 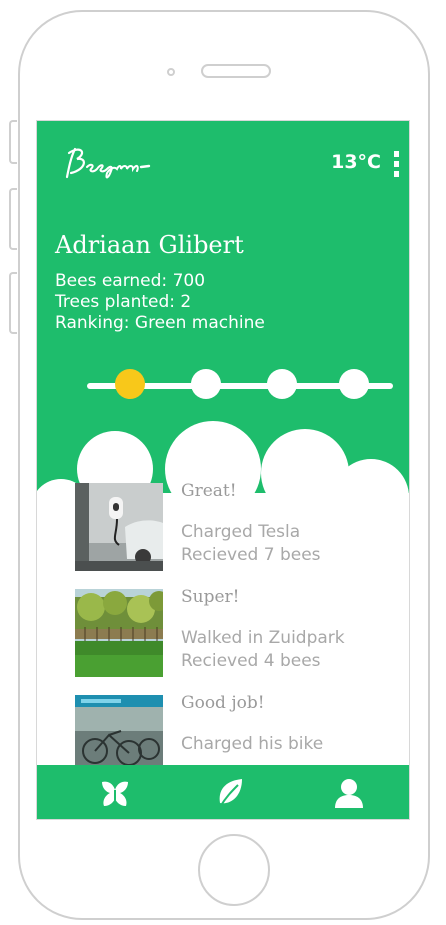 What do you see at coordinates (236, 71) in the screenshot?
I see `phone-speaker` at bounding box center [236, 71].